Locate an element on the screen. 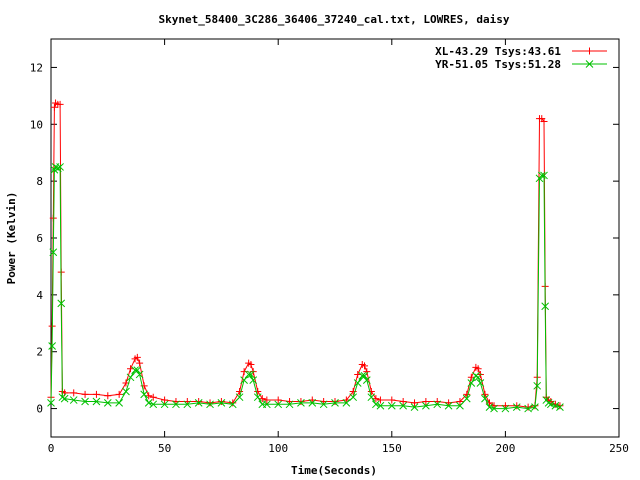 This screenshot has width=640, height=480. x-tick-label: 200 is located at coordinates (505, 448).